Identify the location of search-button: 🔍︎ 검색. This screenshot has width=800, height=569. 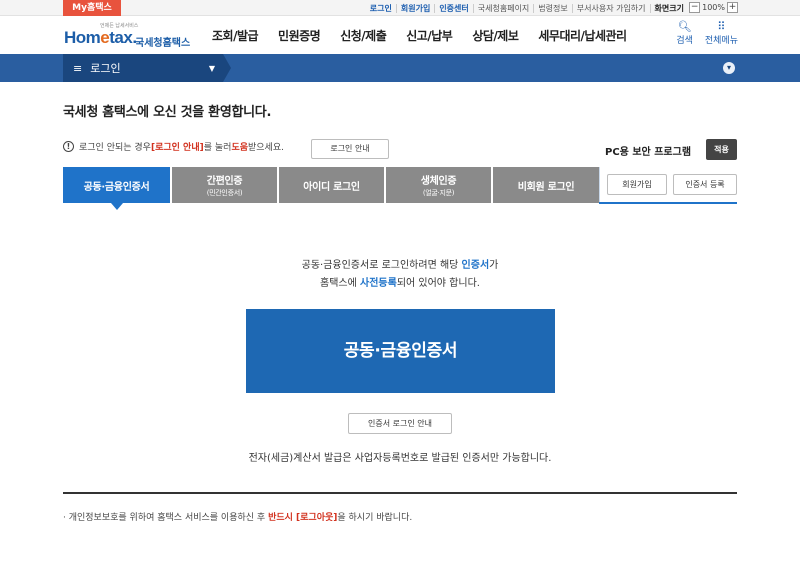
(684, 33).